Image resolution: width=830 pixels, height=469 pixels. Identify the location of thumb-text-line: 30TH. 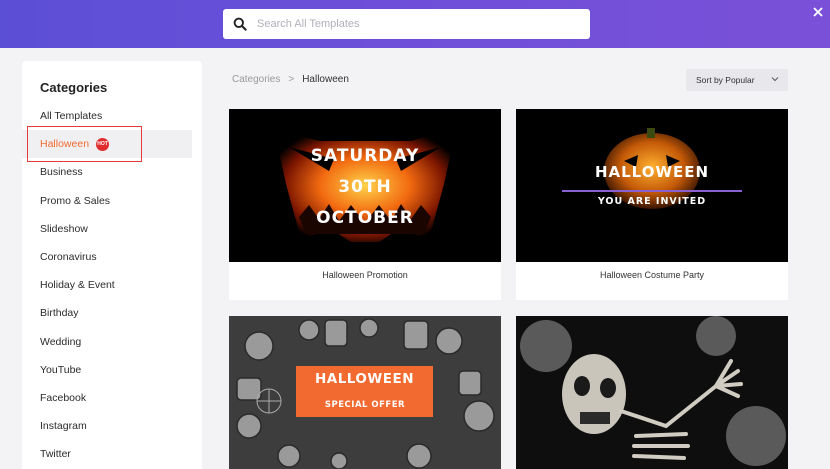
(365, 187).